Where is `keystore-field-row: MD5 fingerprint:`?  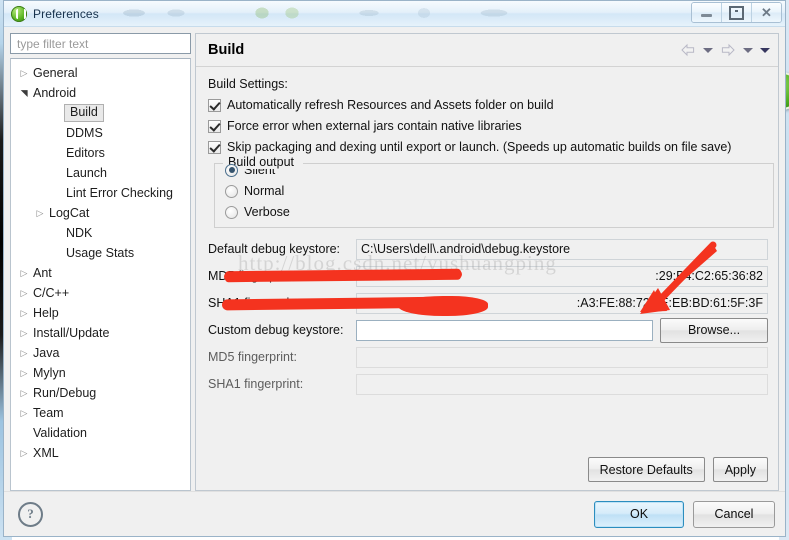 keystore-field-row: MD5 fingerprint: is located at coordinates (488, 357).